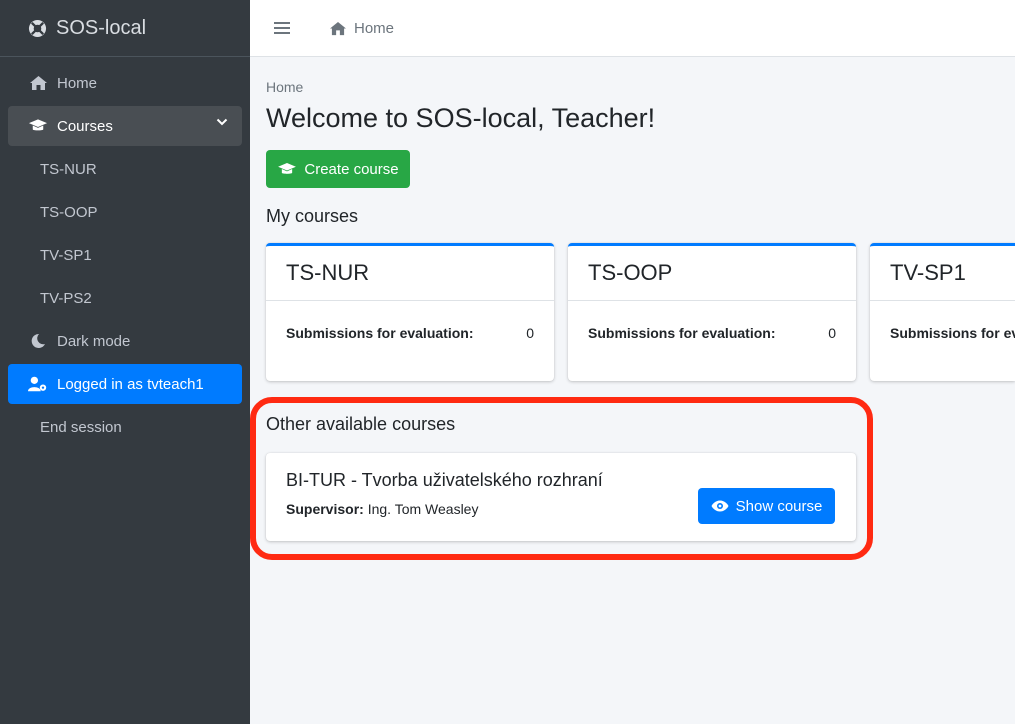 This screenshot has width=1015, height=724. I want to click on sidebar-item-logged-in: Logged in as tvteach1, so click(125, 384).